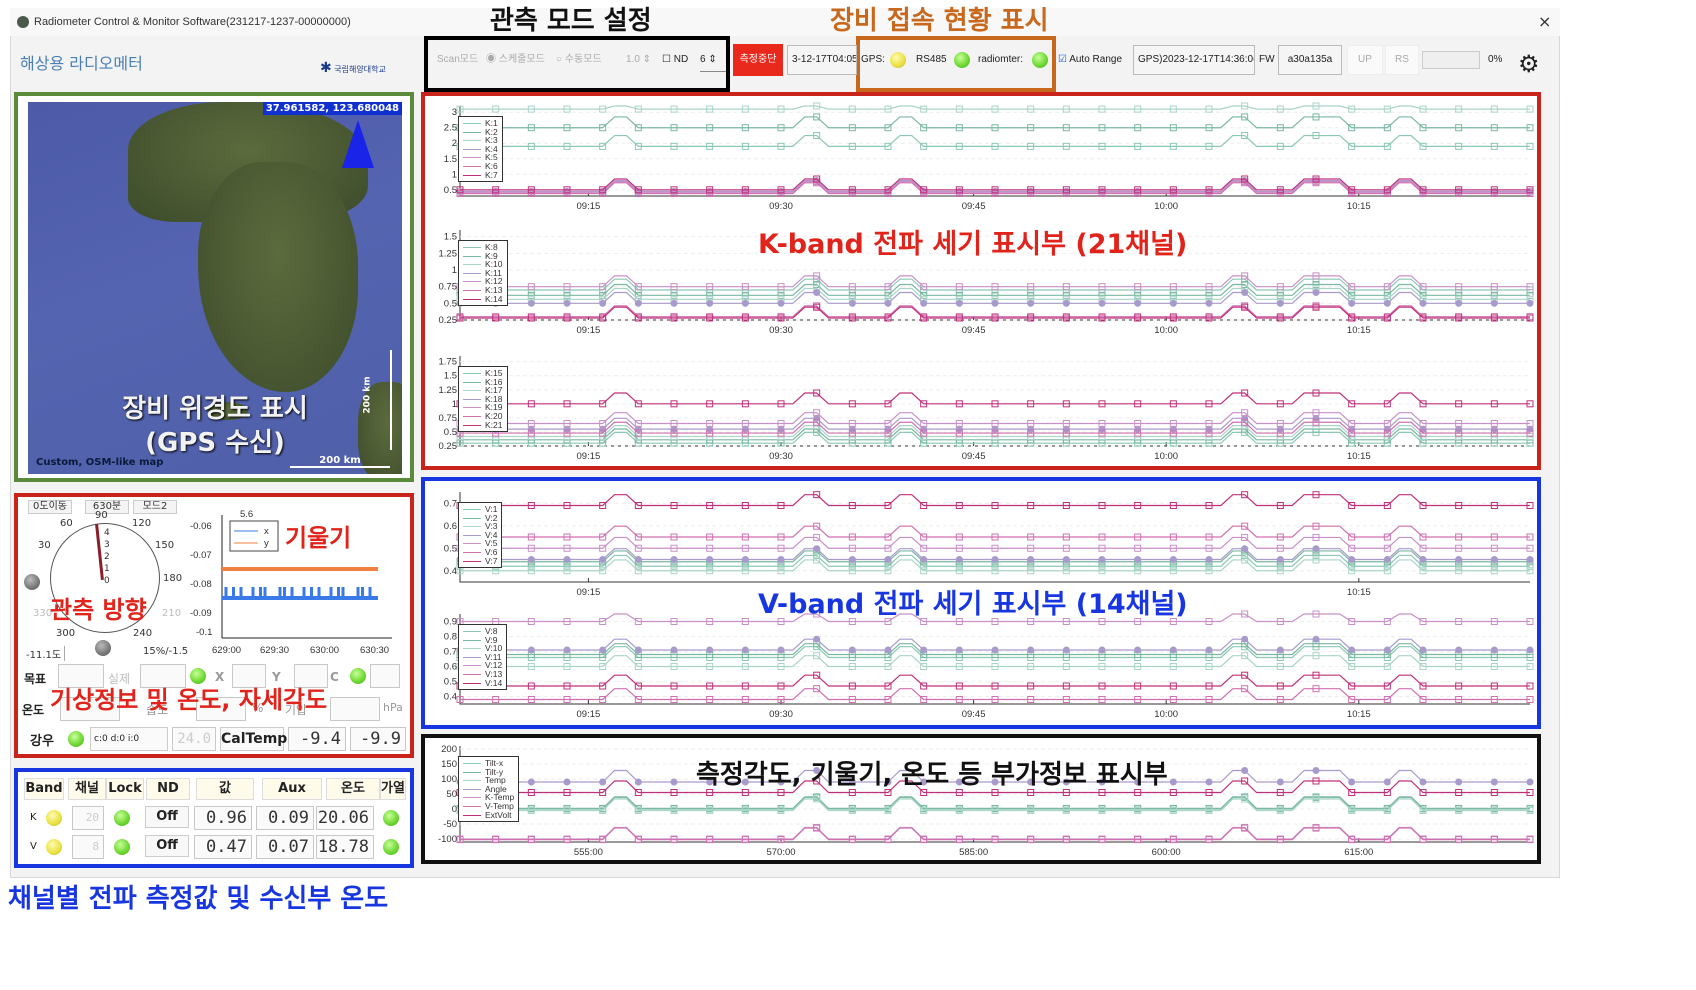 The image size is (1696, 990). Describe the element at coordinates (454, 174) in the screenshot. I see `y-tick-label: 1` at that location.